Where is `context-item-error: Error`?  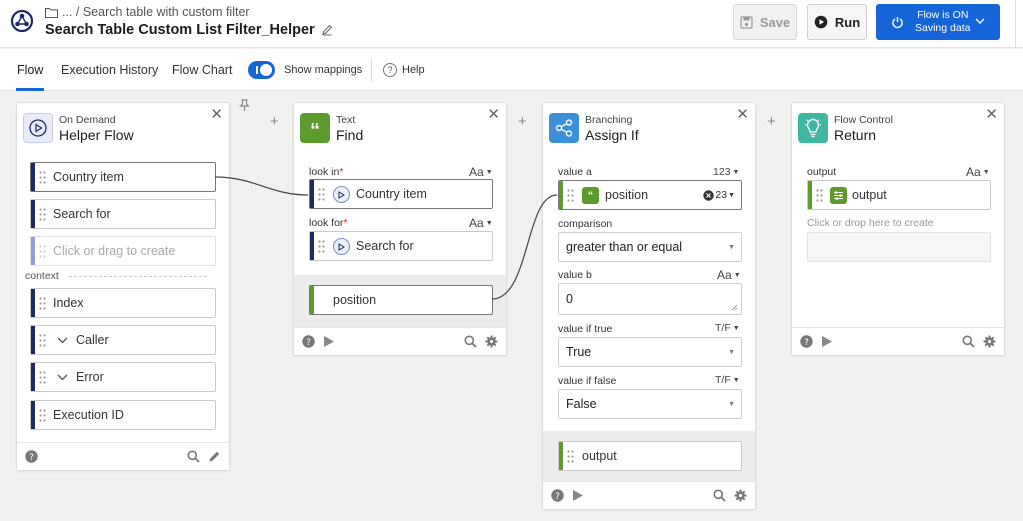 context-item-error: Error is located at coordinates (123, 377).